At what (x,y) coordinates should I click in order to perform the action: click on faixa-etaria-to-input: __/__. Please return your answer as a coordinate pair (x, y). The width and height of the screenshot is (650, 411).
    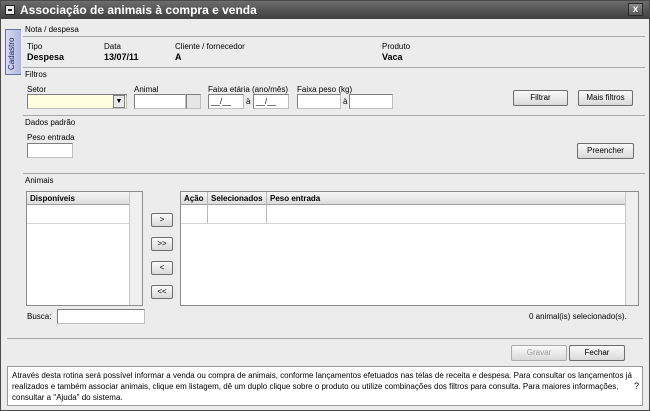
    Looking at the image, I should click on (271, 101).